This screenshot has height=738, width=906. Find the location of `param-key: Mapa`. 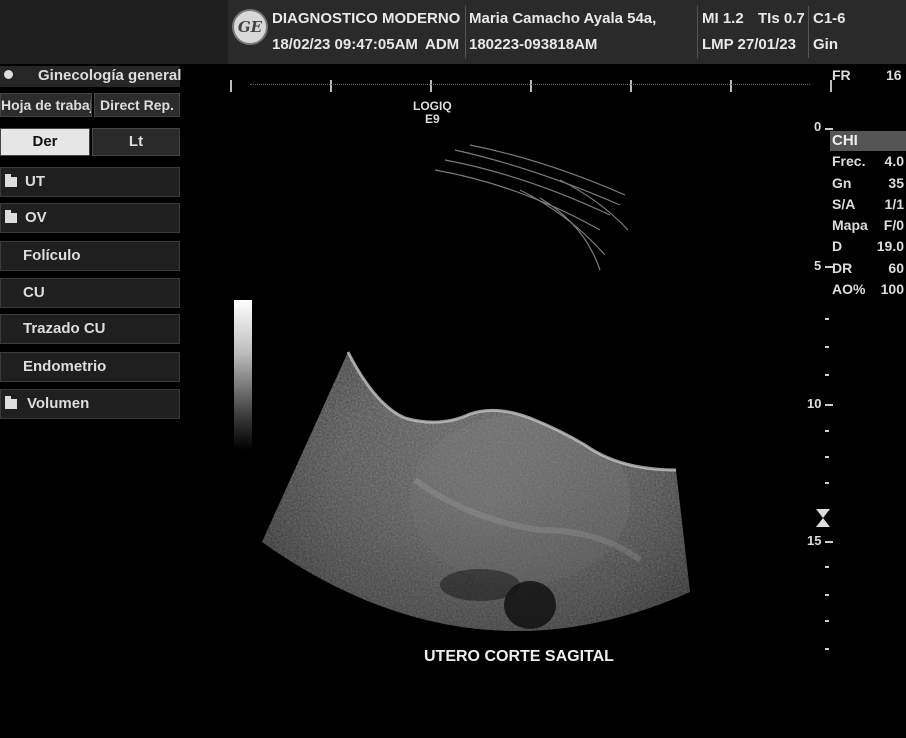

param-key: Mapa is located at coordinates (850, 225).